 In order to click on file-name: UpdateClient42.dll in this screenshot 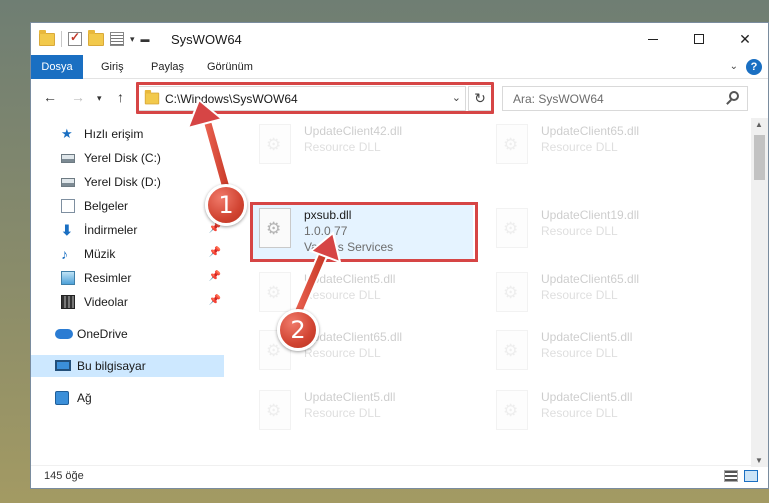, I will do `click(353, 131)`.